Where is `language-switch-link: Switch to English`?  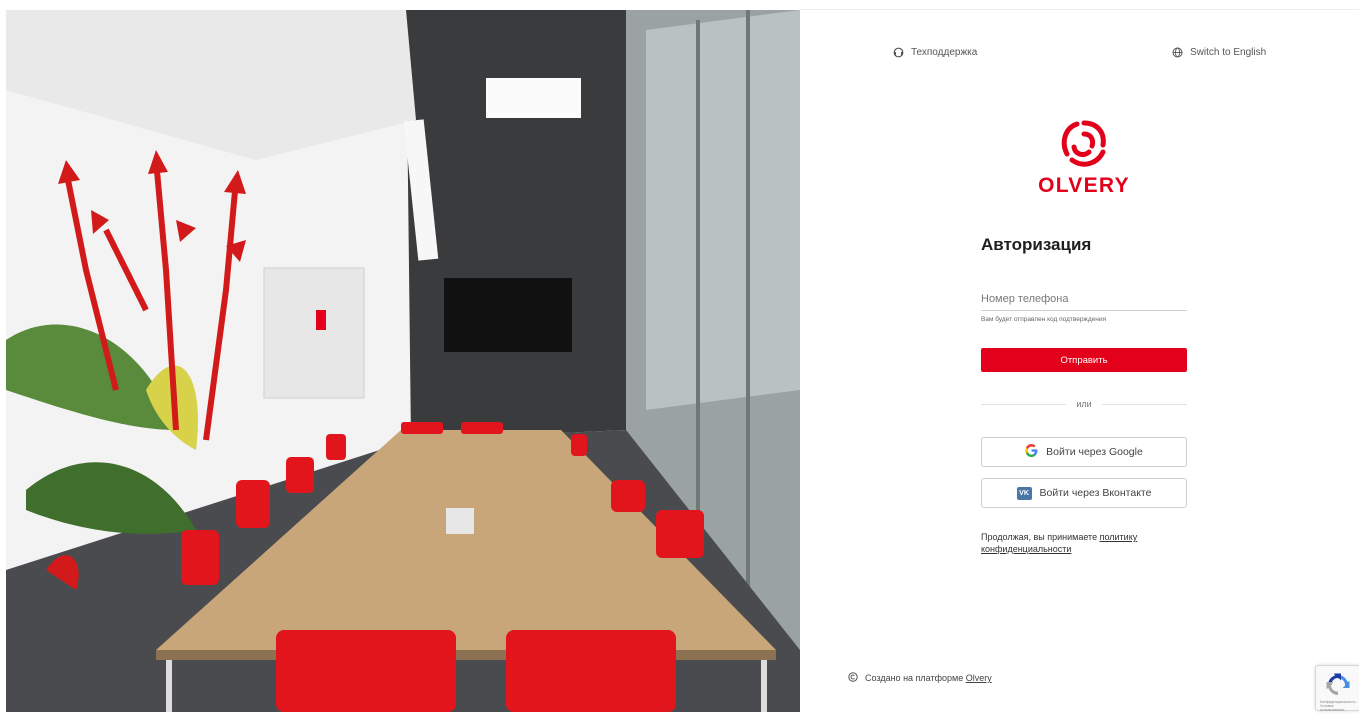 language-switch-link: Switch to English is located at coordinates (1219, 52).